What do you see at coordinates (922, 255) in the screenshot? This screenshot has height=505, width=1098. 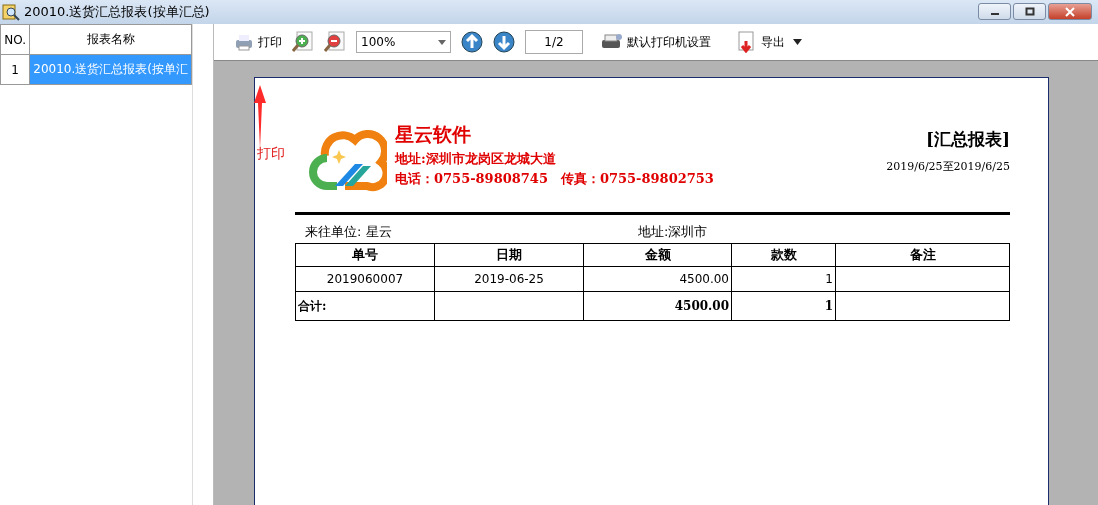 I see `column-header: 备注` at bounding box center [922, 255].